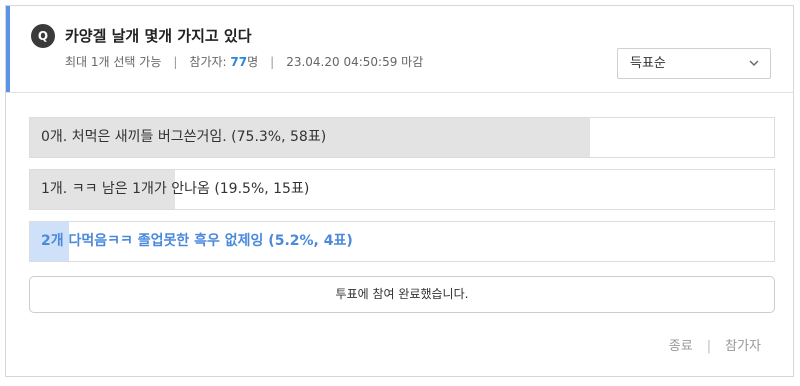  Describe the element at coordinates (43, 36) in the screenshot. I see `question-badge: Q` at that location.